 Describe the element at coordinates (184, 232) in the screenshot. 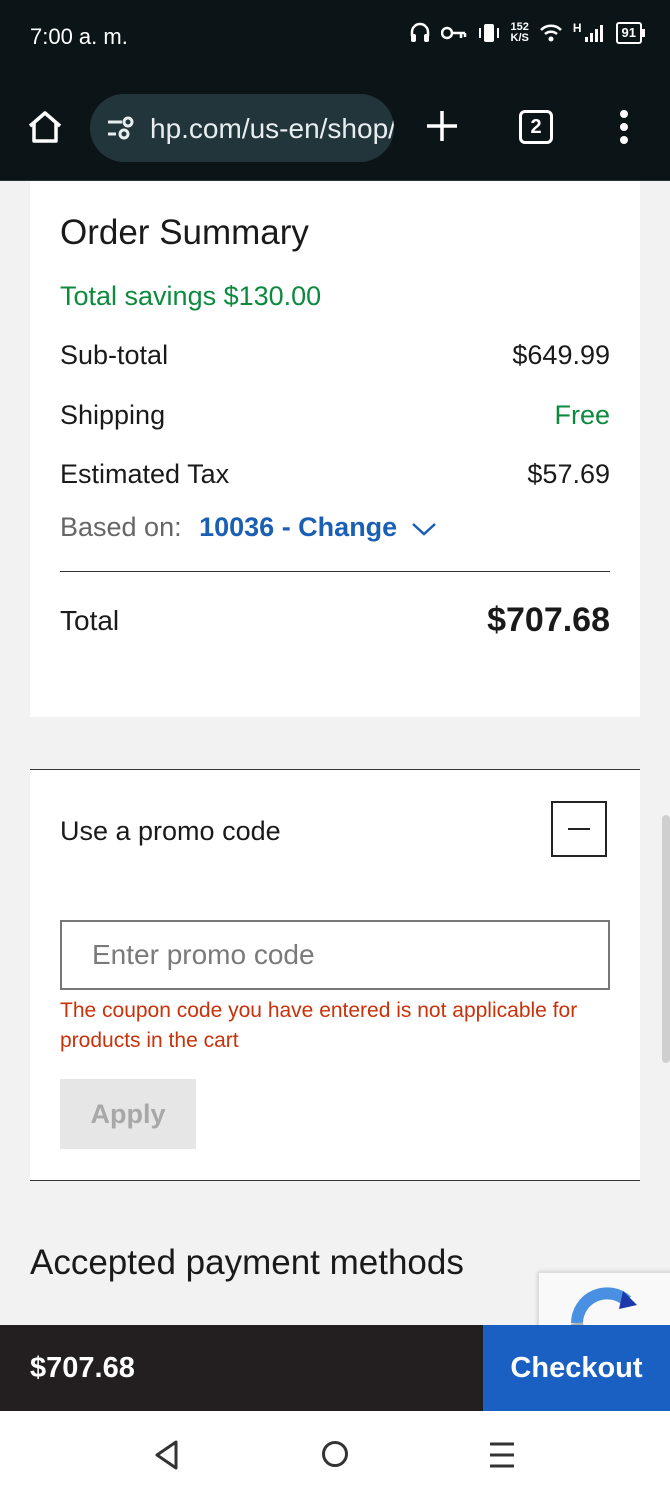

I see `order-summary-title: Order Summary` at that location.